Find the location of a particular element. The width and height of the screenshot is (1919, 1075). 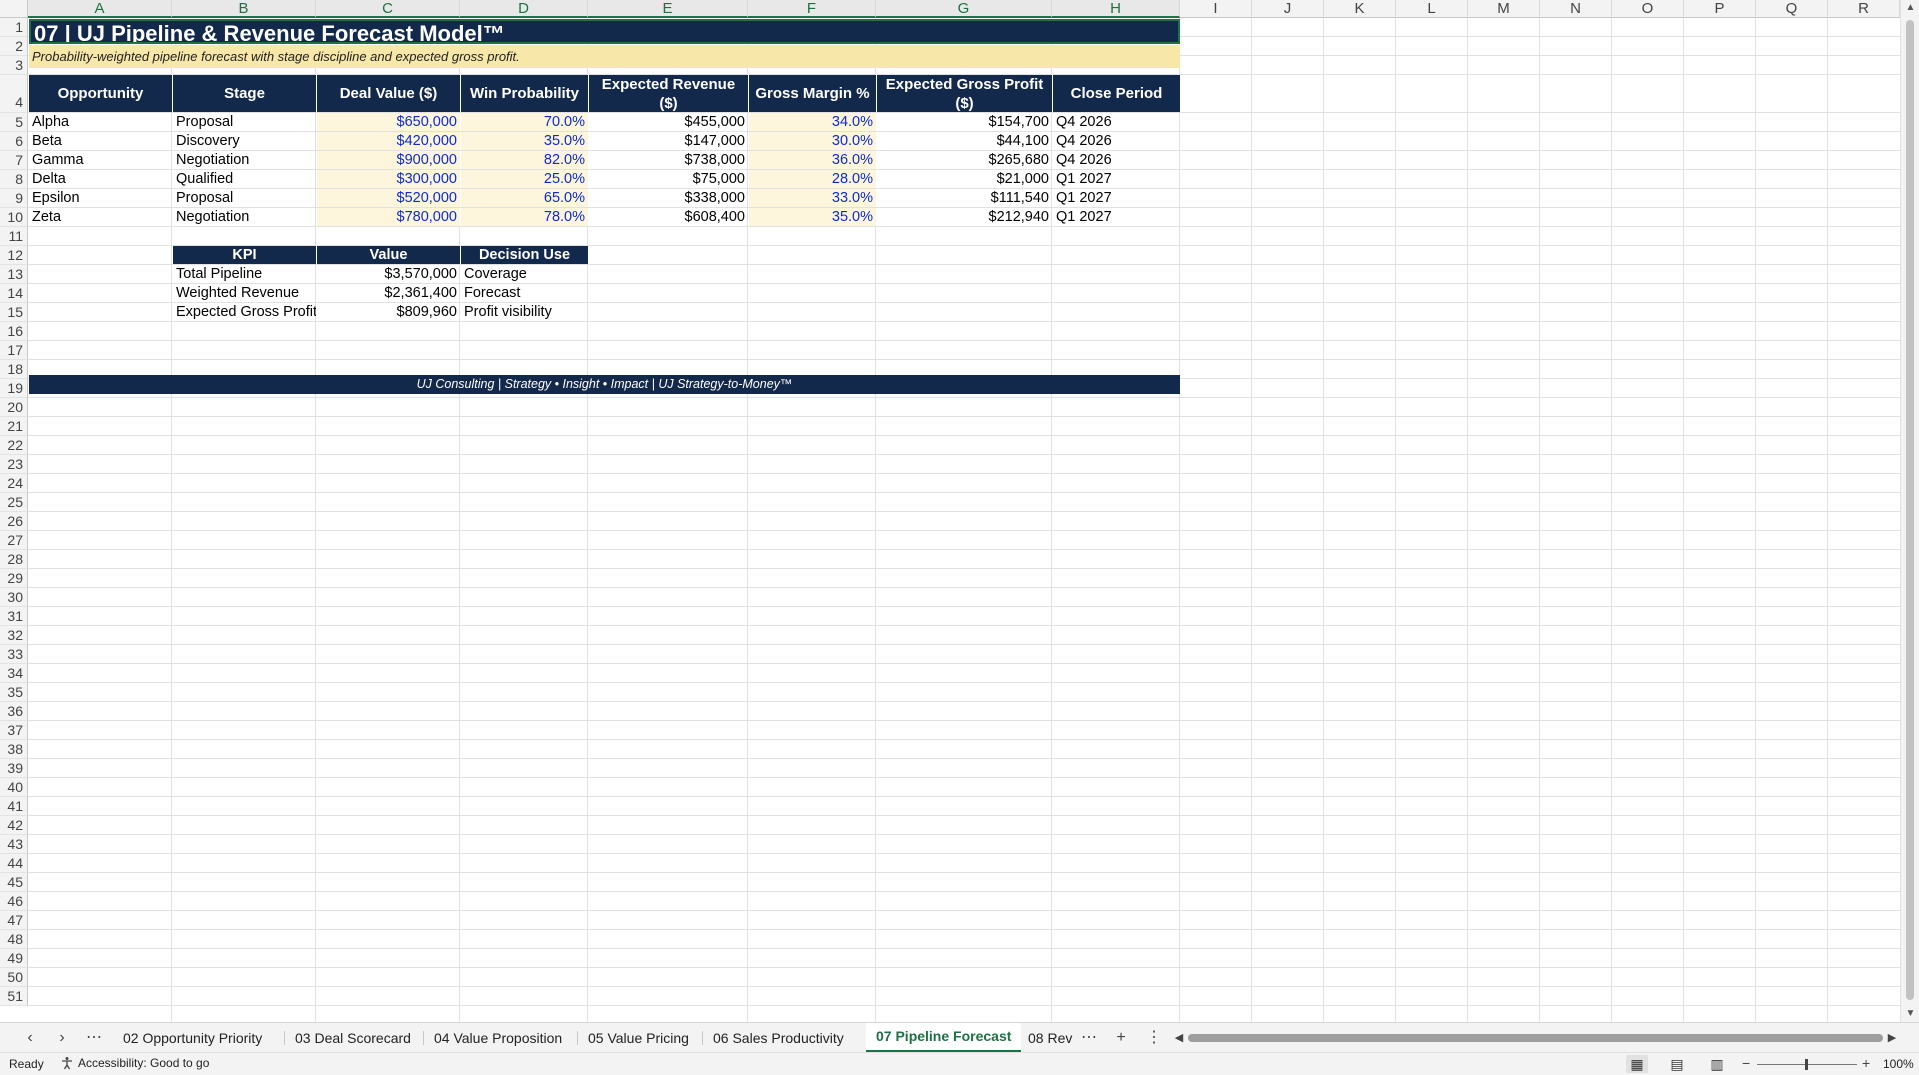

row-header-18: 18 is located at coordinates (14, 369).